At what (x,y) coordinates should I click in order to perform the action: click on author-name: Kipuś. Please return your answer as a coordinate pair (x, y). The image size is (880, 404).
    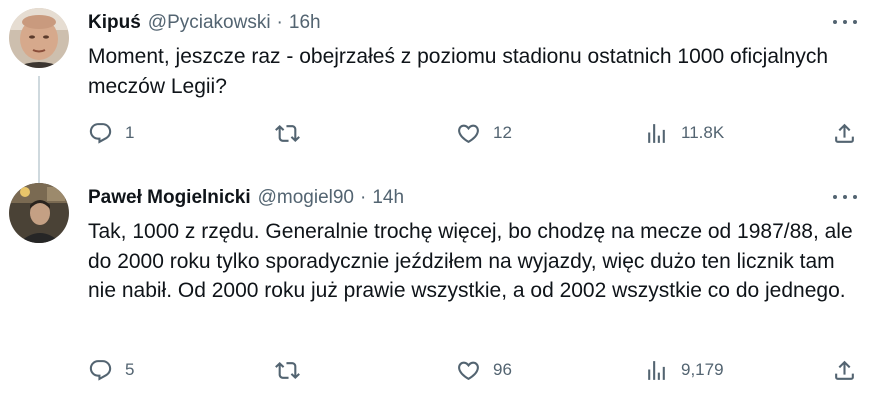
    Looking at the image, I should click on (114, 23).